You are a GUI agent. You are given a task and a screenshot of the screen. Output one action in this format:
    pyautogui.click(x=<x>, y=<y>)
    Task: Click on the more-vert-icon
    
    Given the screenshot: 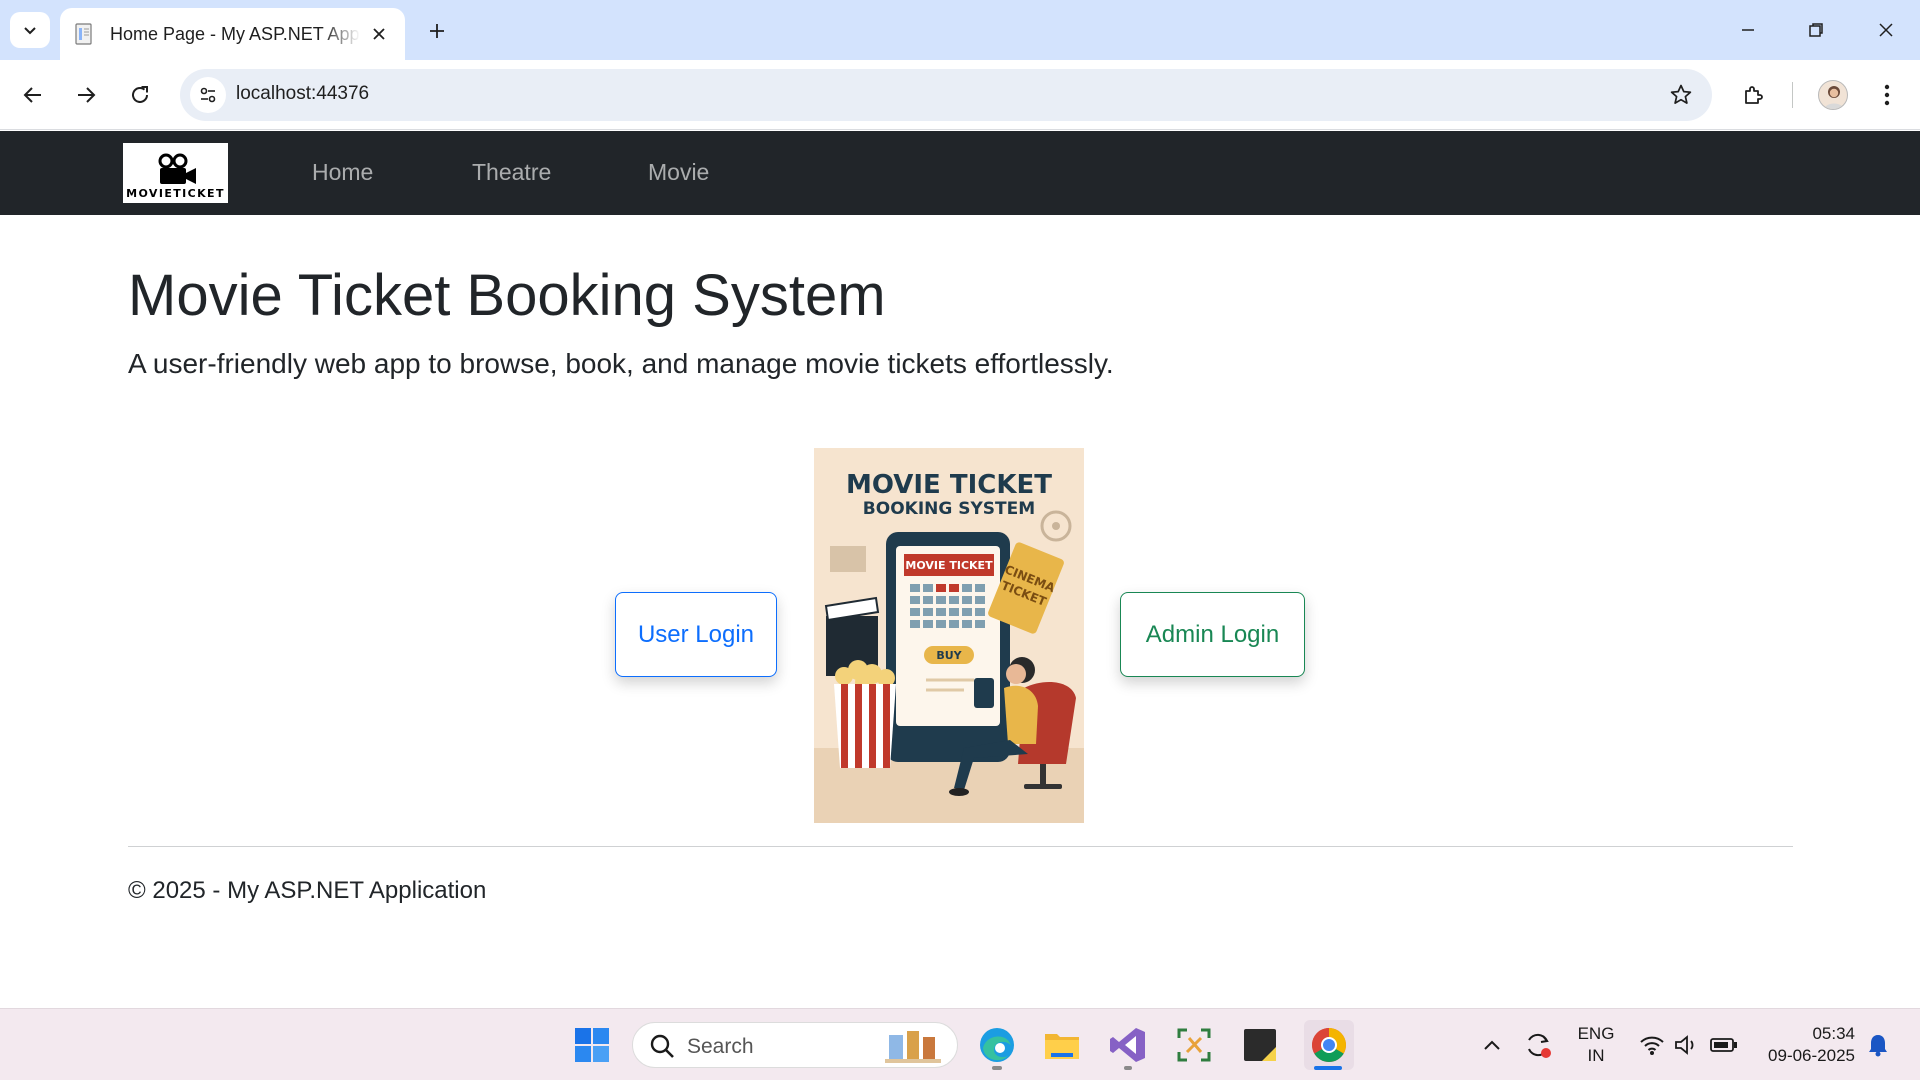 What is the action you would take?
    pyautogui.click(x=1887, y=95)
    